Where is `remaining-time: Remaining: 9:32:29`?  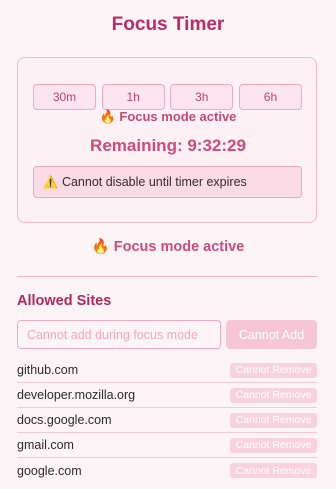
remaining-time: Remaining: 9:32:29 is located at coordinates (168, 145).